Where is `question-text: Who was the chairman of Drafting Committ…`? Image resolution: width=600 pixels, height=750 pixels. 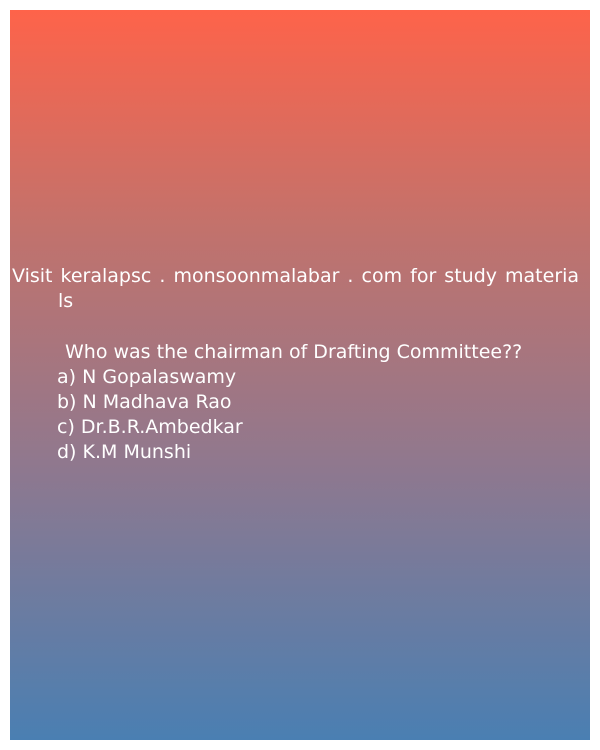 question-text: Who was the chairman of Drafting Committ… is located at coordinates (294, 352).